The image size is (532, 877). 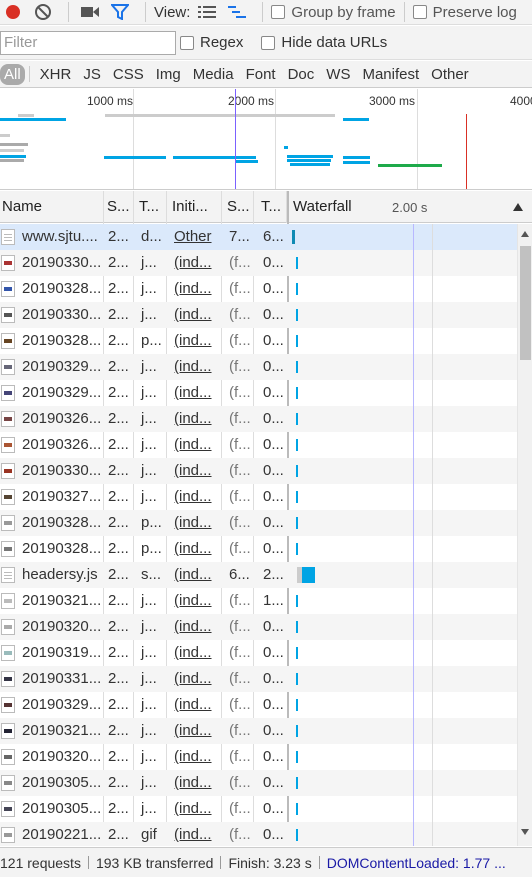 I want to click on table-scrollbar, so click(x=524, y=535).